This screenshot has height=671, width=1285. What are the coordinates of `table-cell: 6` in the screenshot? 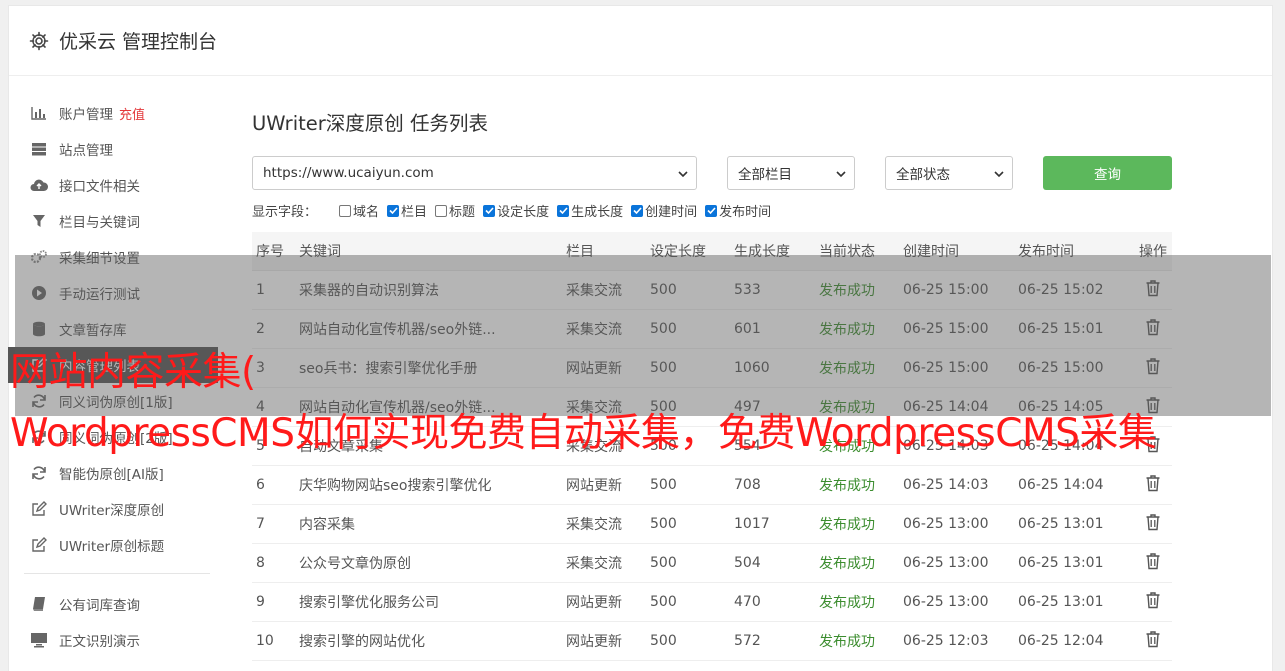 It's located at (260, 485).